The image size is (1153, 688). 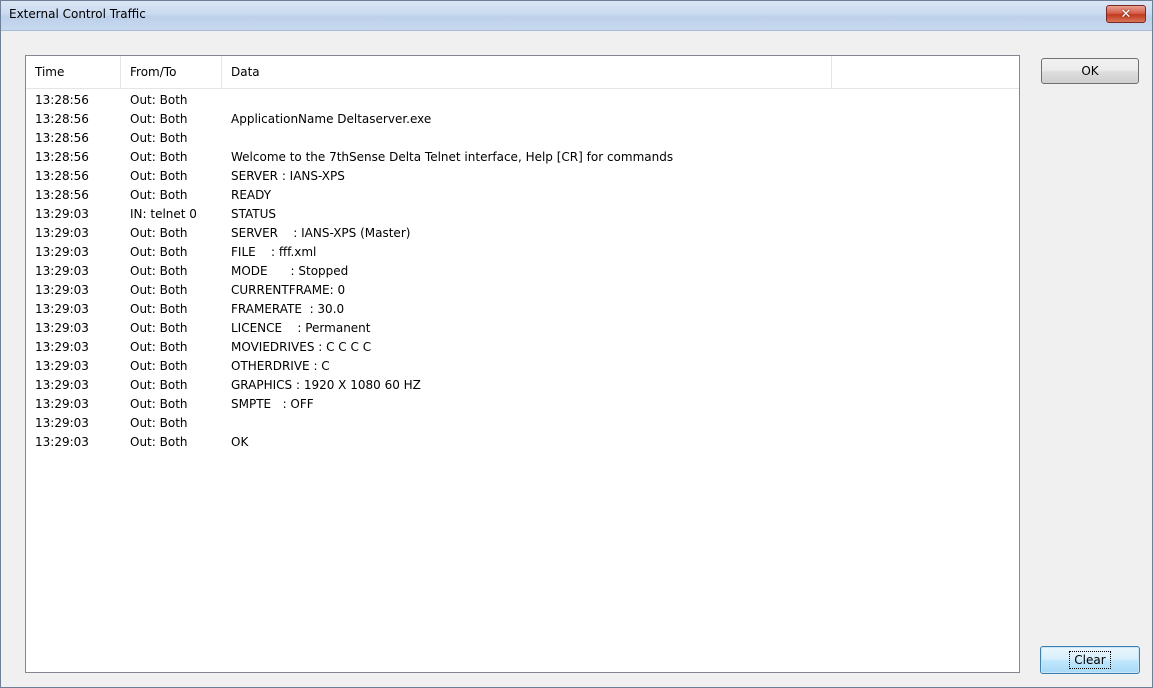 I want to click on cell-data: STATUS, so click(x=254, y=214).